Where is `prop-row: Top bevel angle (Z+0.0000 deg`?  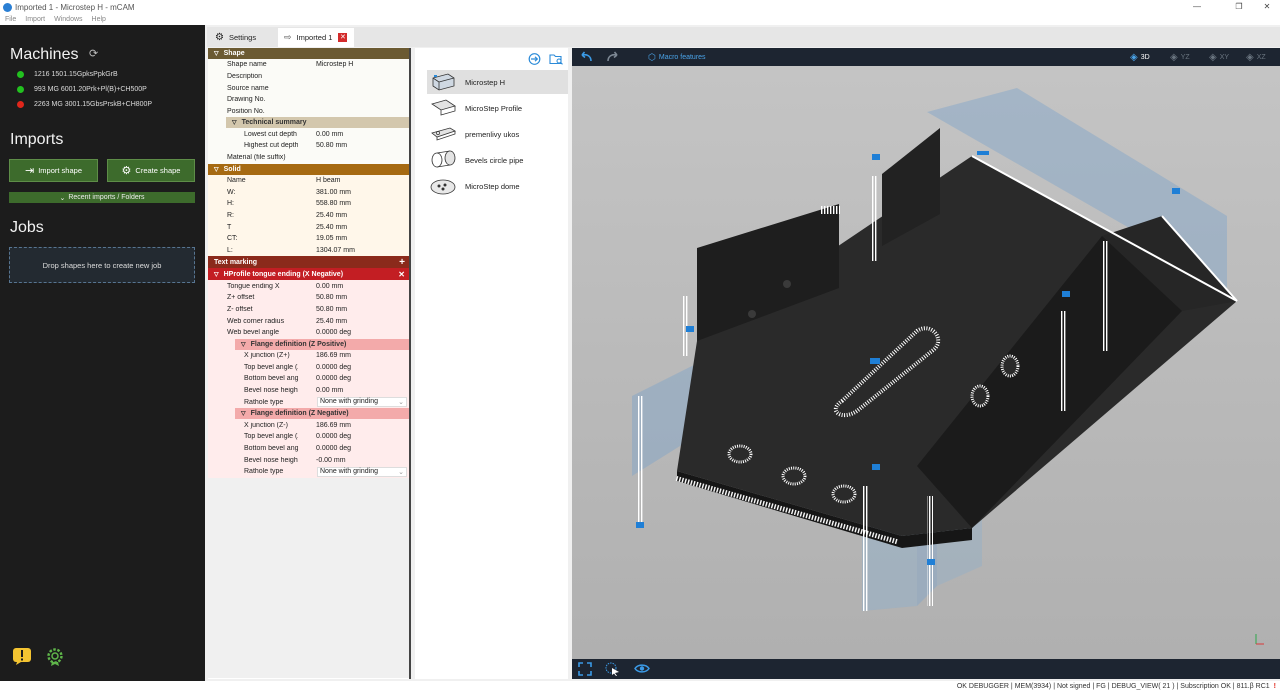 prop-row: Top bevel angle (Z+0.0000 deg is located at coordinates (308, 367).